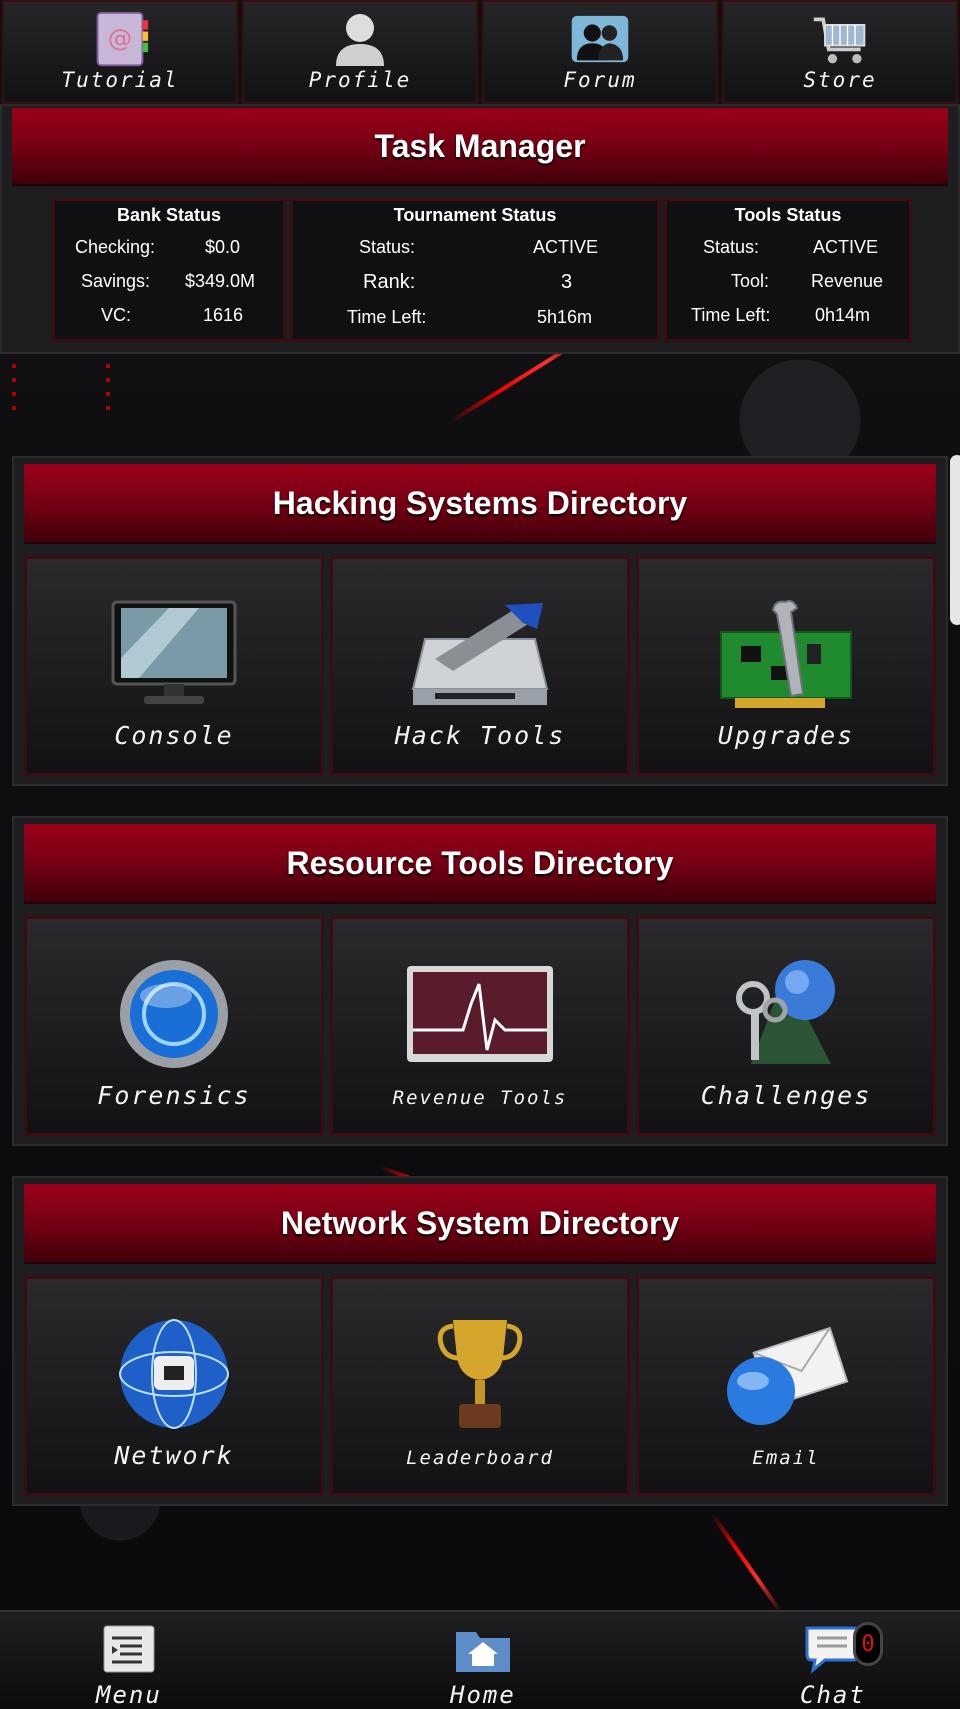 The height and width of the screenshot is (1709, 960). I want to click on user-icon, so click(360, 39).